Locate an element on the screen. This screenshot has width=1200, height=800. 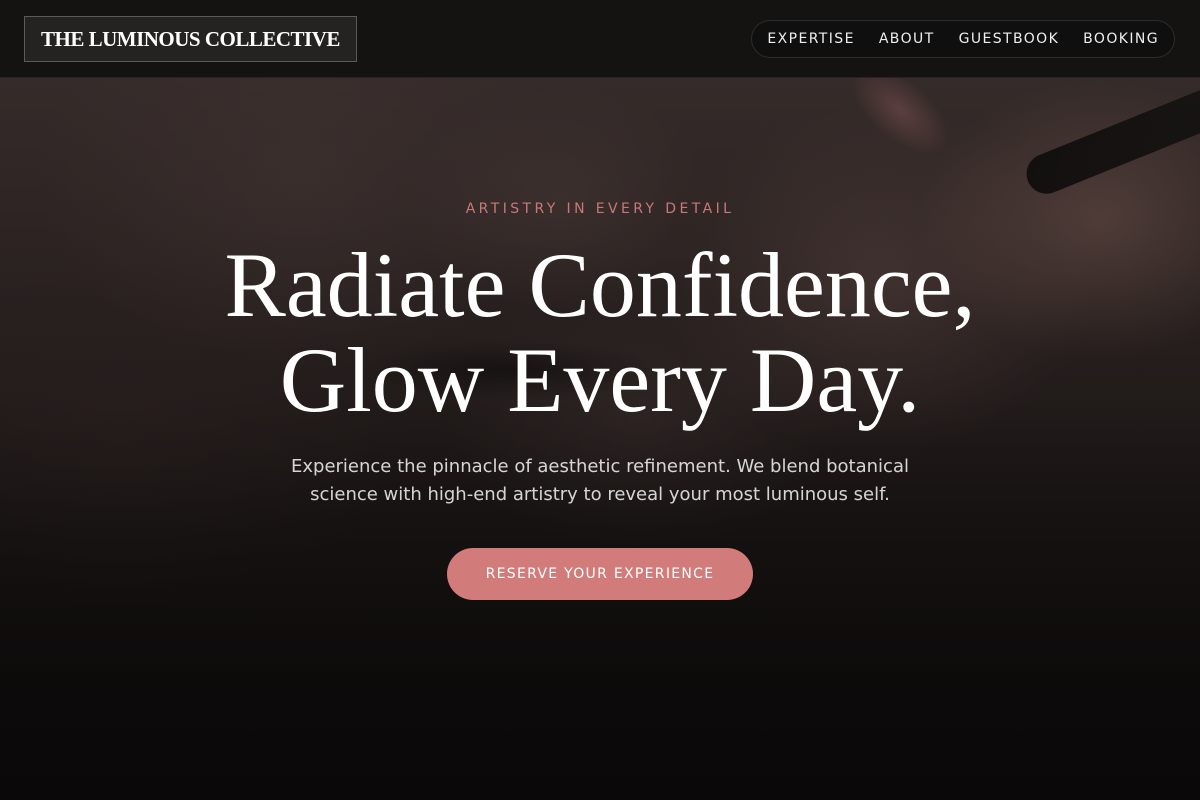
hero-headline-line-2: Glow Every Day. is located at coordinates (600, 380).